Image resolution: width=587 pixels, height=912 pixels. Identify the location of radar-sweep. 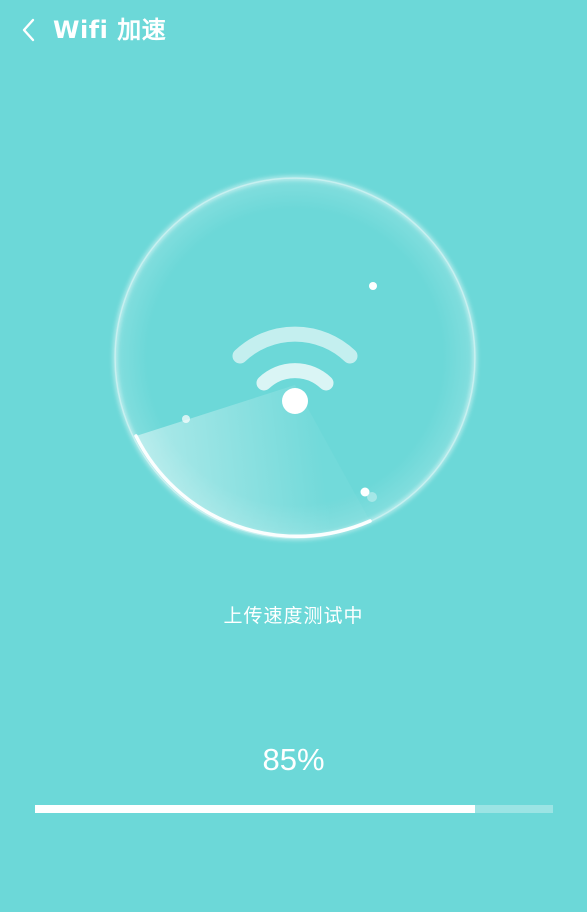
(253, 461).